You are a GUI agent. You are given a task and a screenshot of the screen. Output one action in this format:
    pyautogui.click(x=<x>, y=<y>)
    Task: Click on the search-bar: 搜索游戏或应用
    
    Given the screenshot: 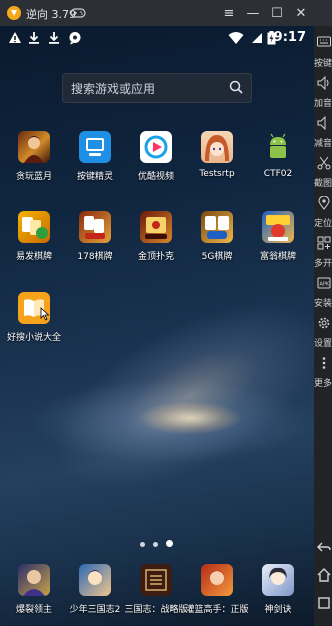 What is the action you would take?
    pyautogui.click(x=157, y=88)
    